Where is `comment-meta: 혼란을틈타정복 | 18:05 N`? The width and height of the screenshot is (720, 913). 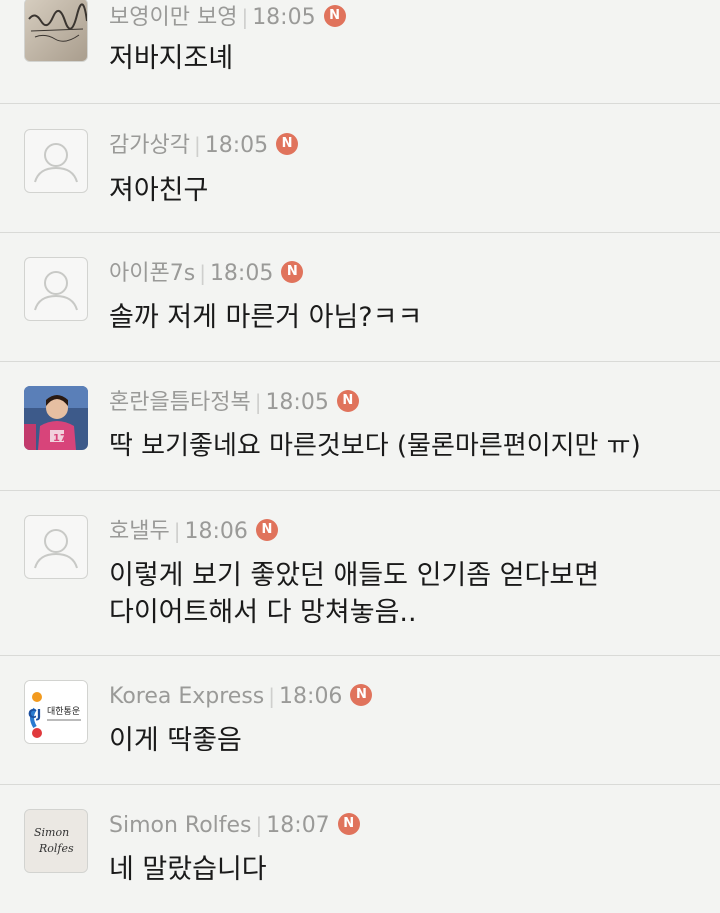
comment-meta: 혼란을틈타정복 | 18:05 N is located at coordinates (234, 402).